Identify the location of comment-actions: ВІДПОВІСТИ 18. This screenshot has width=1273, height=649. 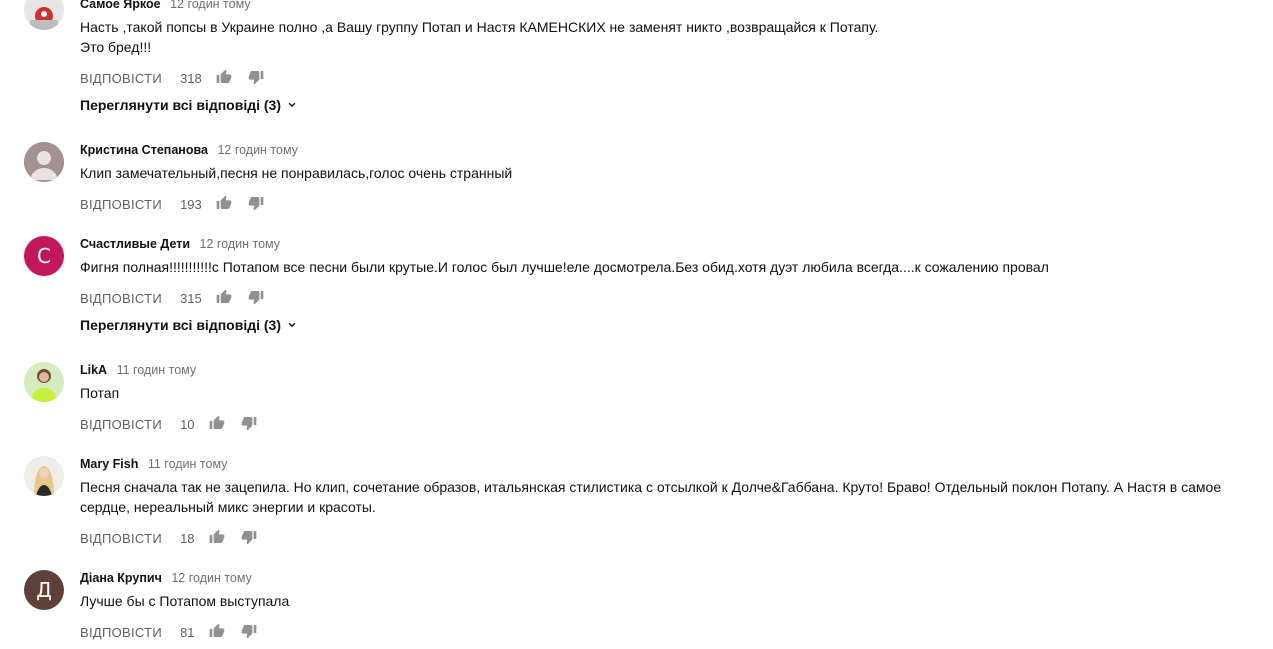
(176, 538).